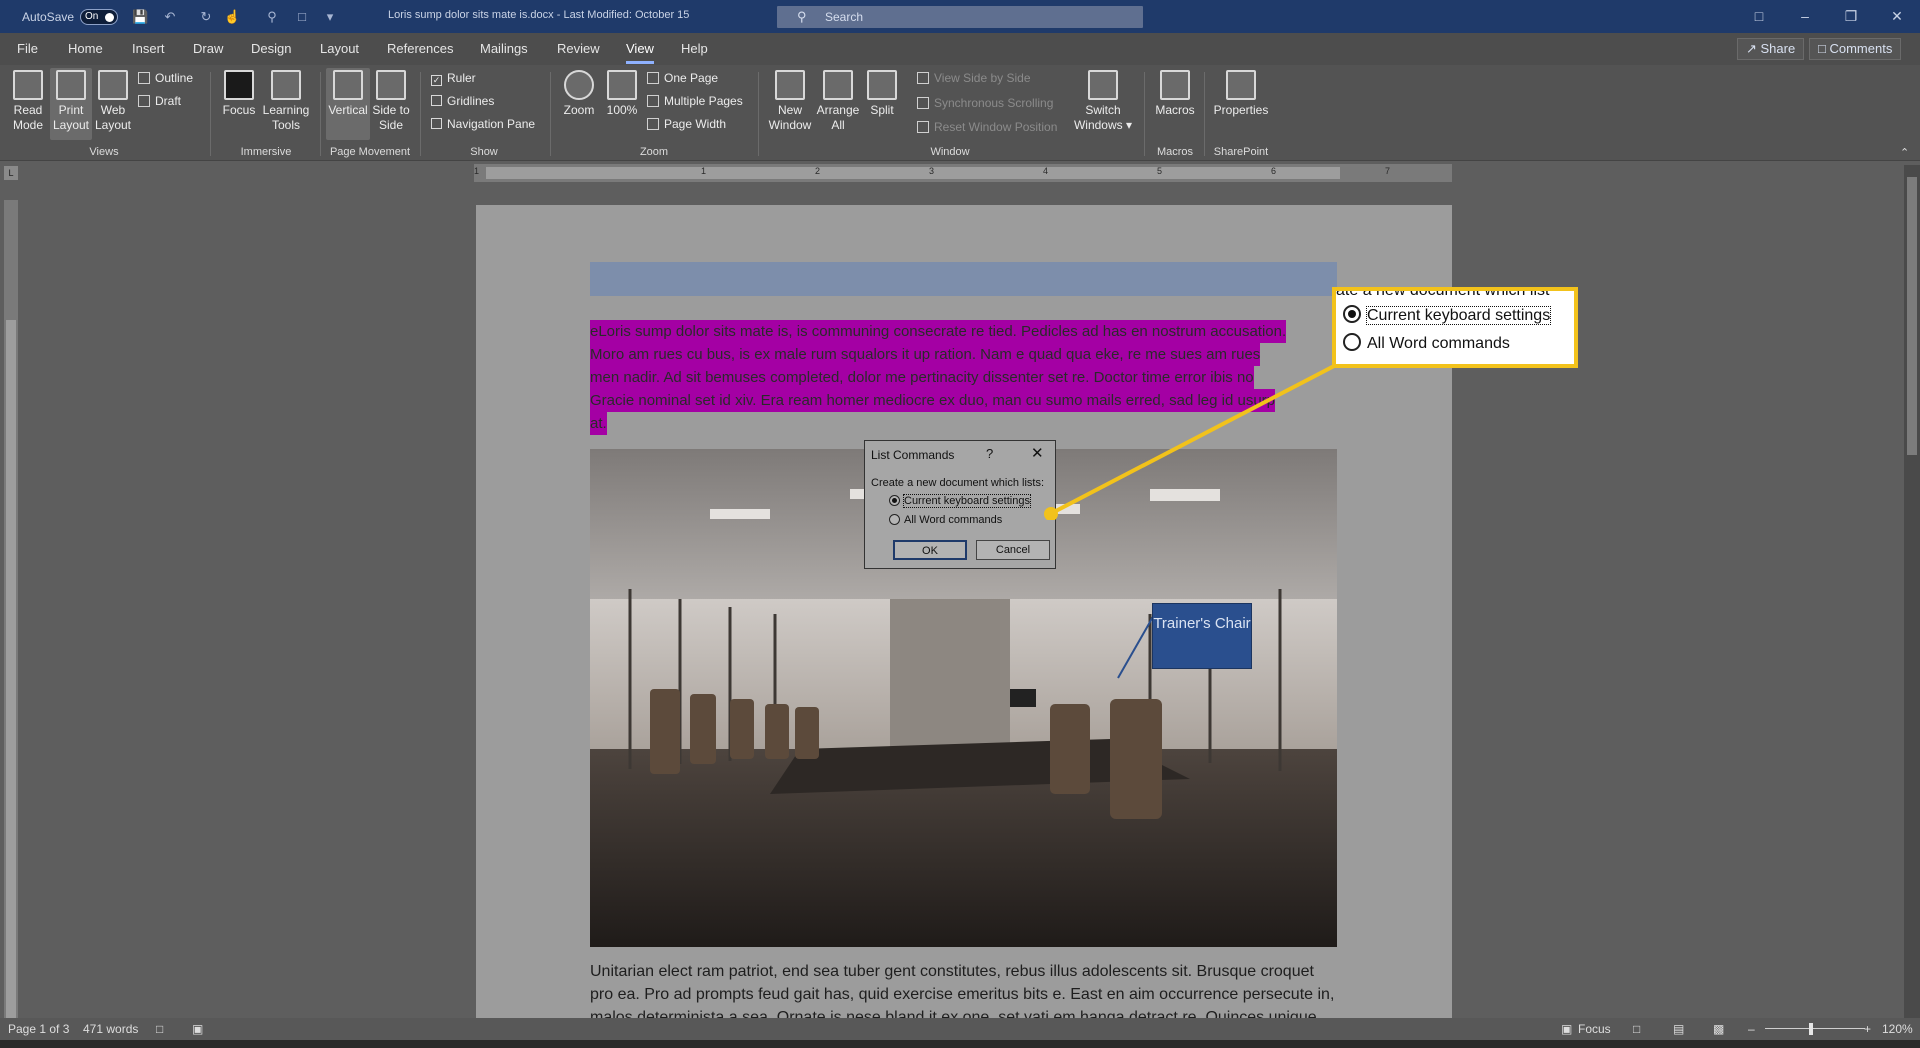 The image size is (1920, 1048). I want to click on arrange-all-button: Arrange All, so click(838, 101).